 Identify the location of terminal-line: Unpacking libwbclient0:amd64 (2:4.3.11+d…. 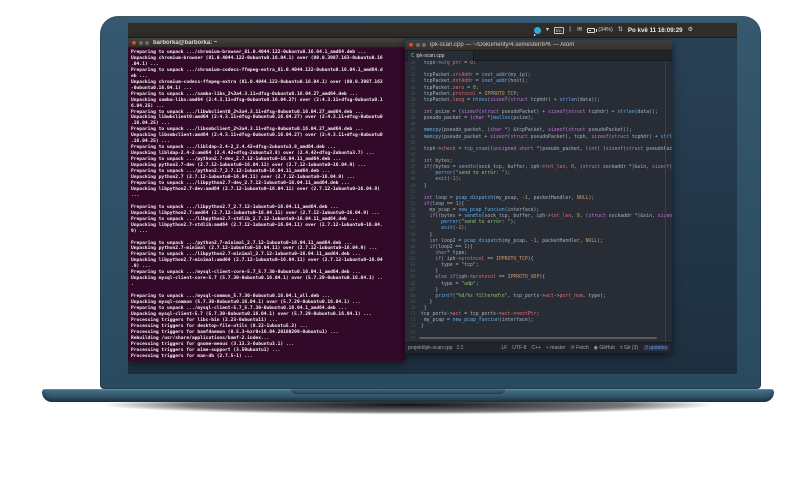
(257, 118).